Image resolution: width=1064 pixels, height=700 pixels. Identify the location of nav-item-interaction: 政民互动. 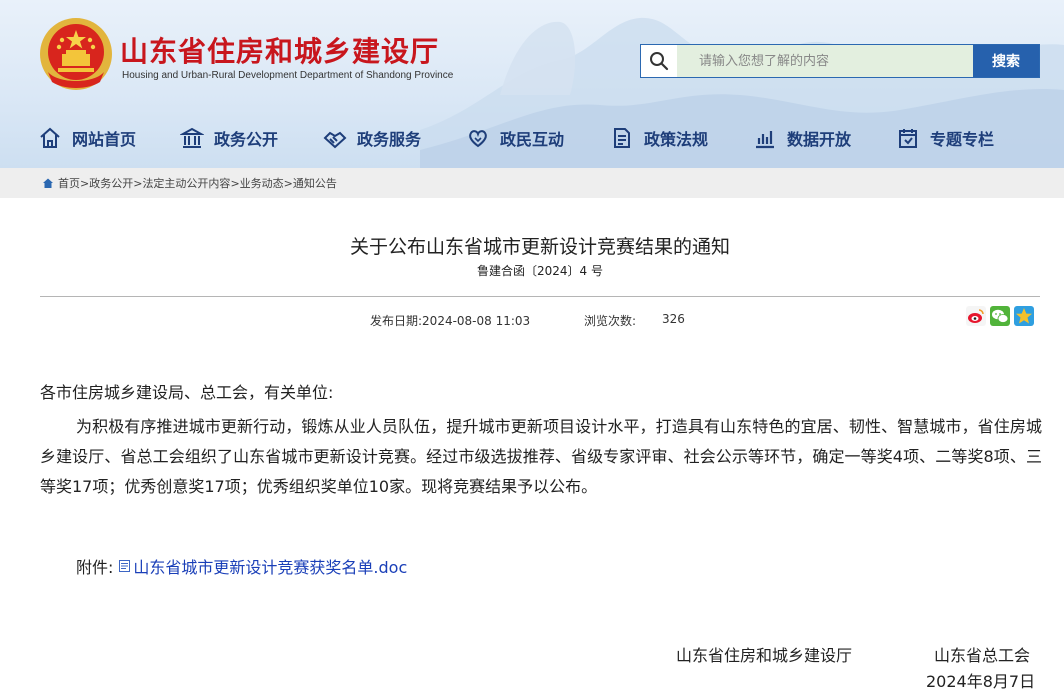
(515, 138).